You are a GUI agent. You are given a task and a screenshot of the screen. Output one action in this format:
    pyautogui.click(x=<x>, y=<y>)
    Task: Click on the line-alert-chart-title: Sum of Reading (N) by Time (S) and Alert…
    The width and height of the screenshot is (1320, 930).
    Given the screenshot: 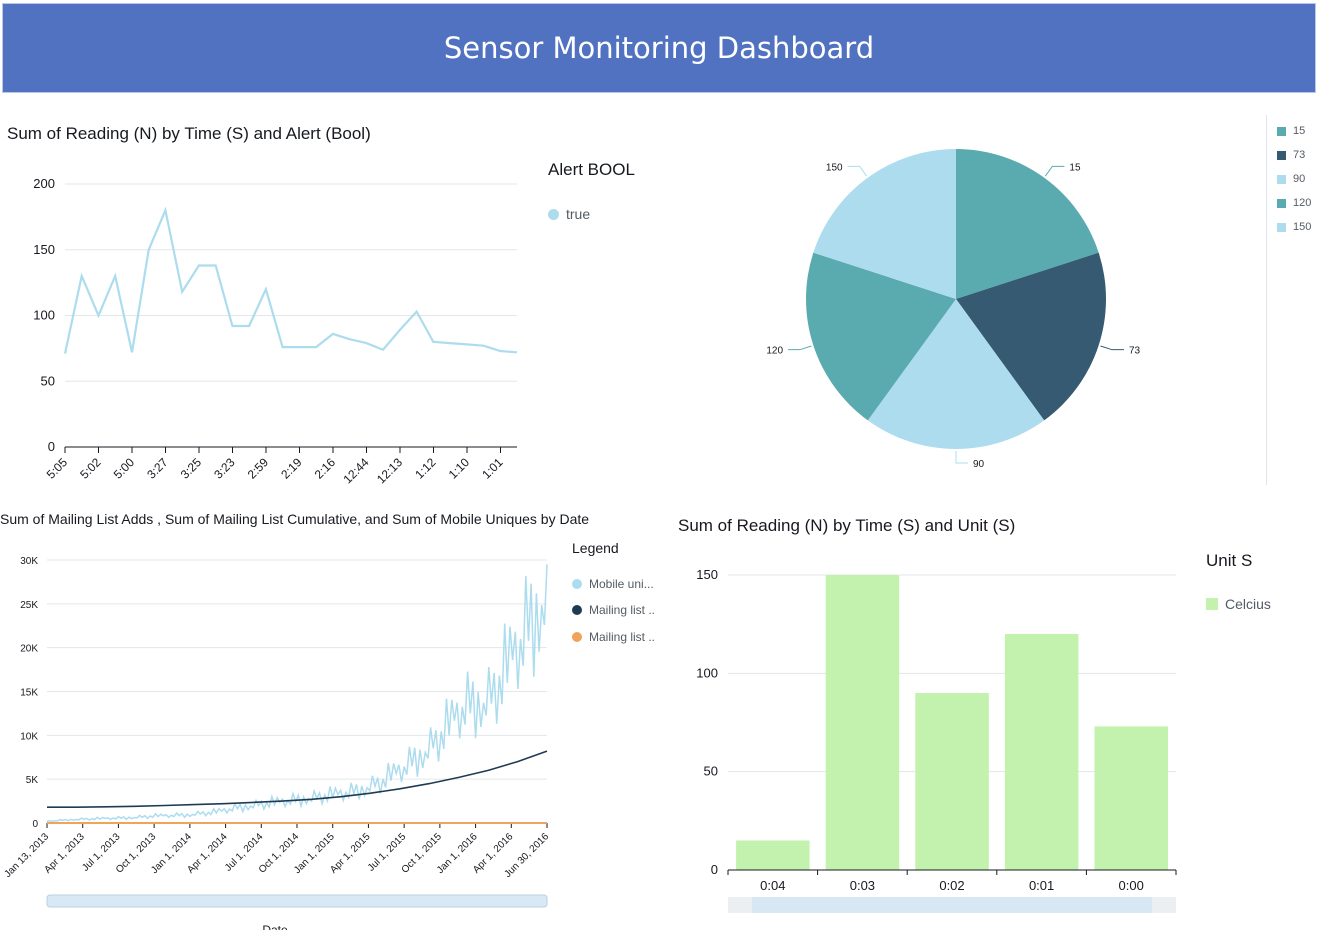 What is the action you would take?
    pyautogui.click(x=189, y=133)
    